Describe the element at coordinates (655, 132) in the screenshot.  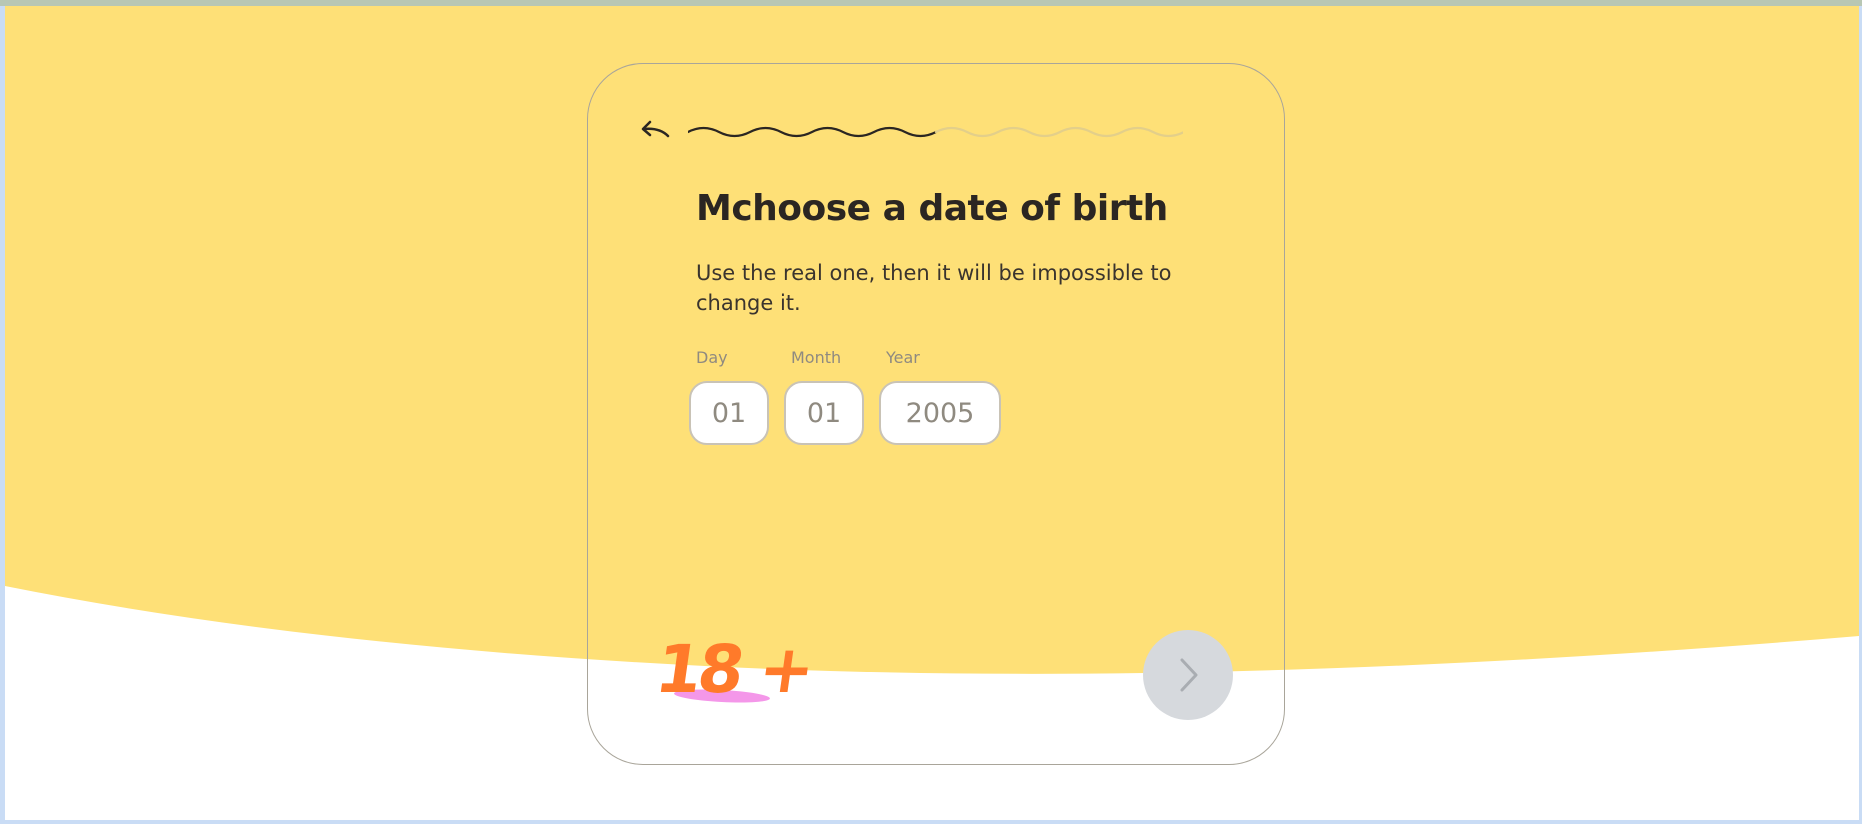
I see `back-arrow-icon` at that location.